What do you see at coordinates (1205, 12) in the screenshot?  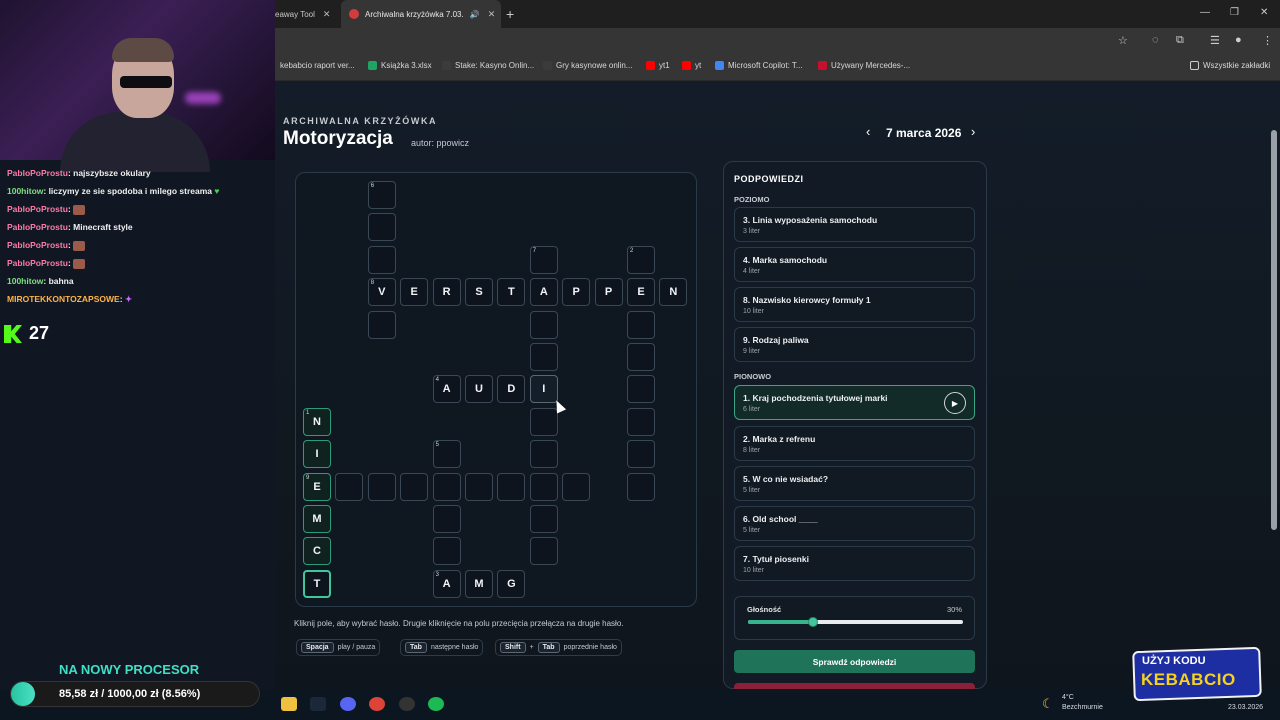 I see `minimize-icon: —` at bounding box center [1205, 12].